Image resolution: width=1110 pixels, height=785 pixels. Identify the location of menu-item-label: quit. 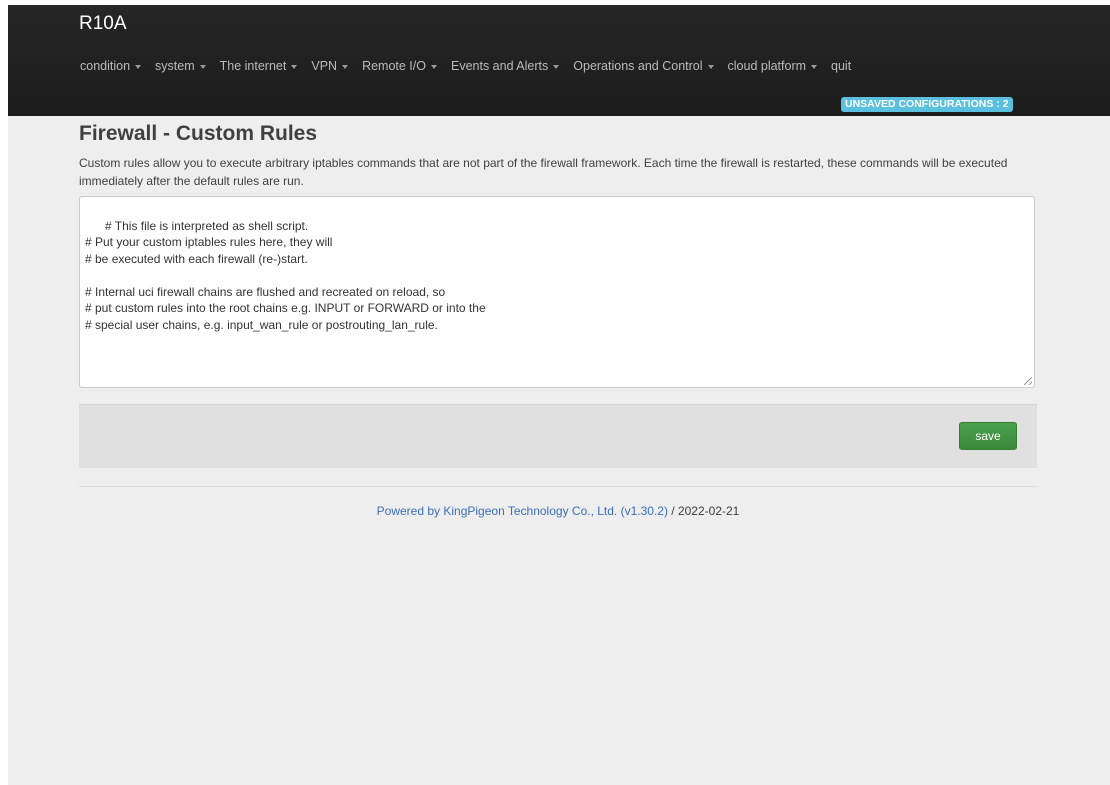
(841, 66).